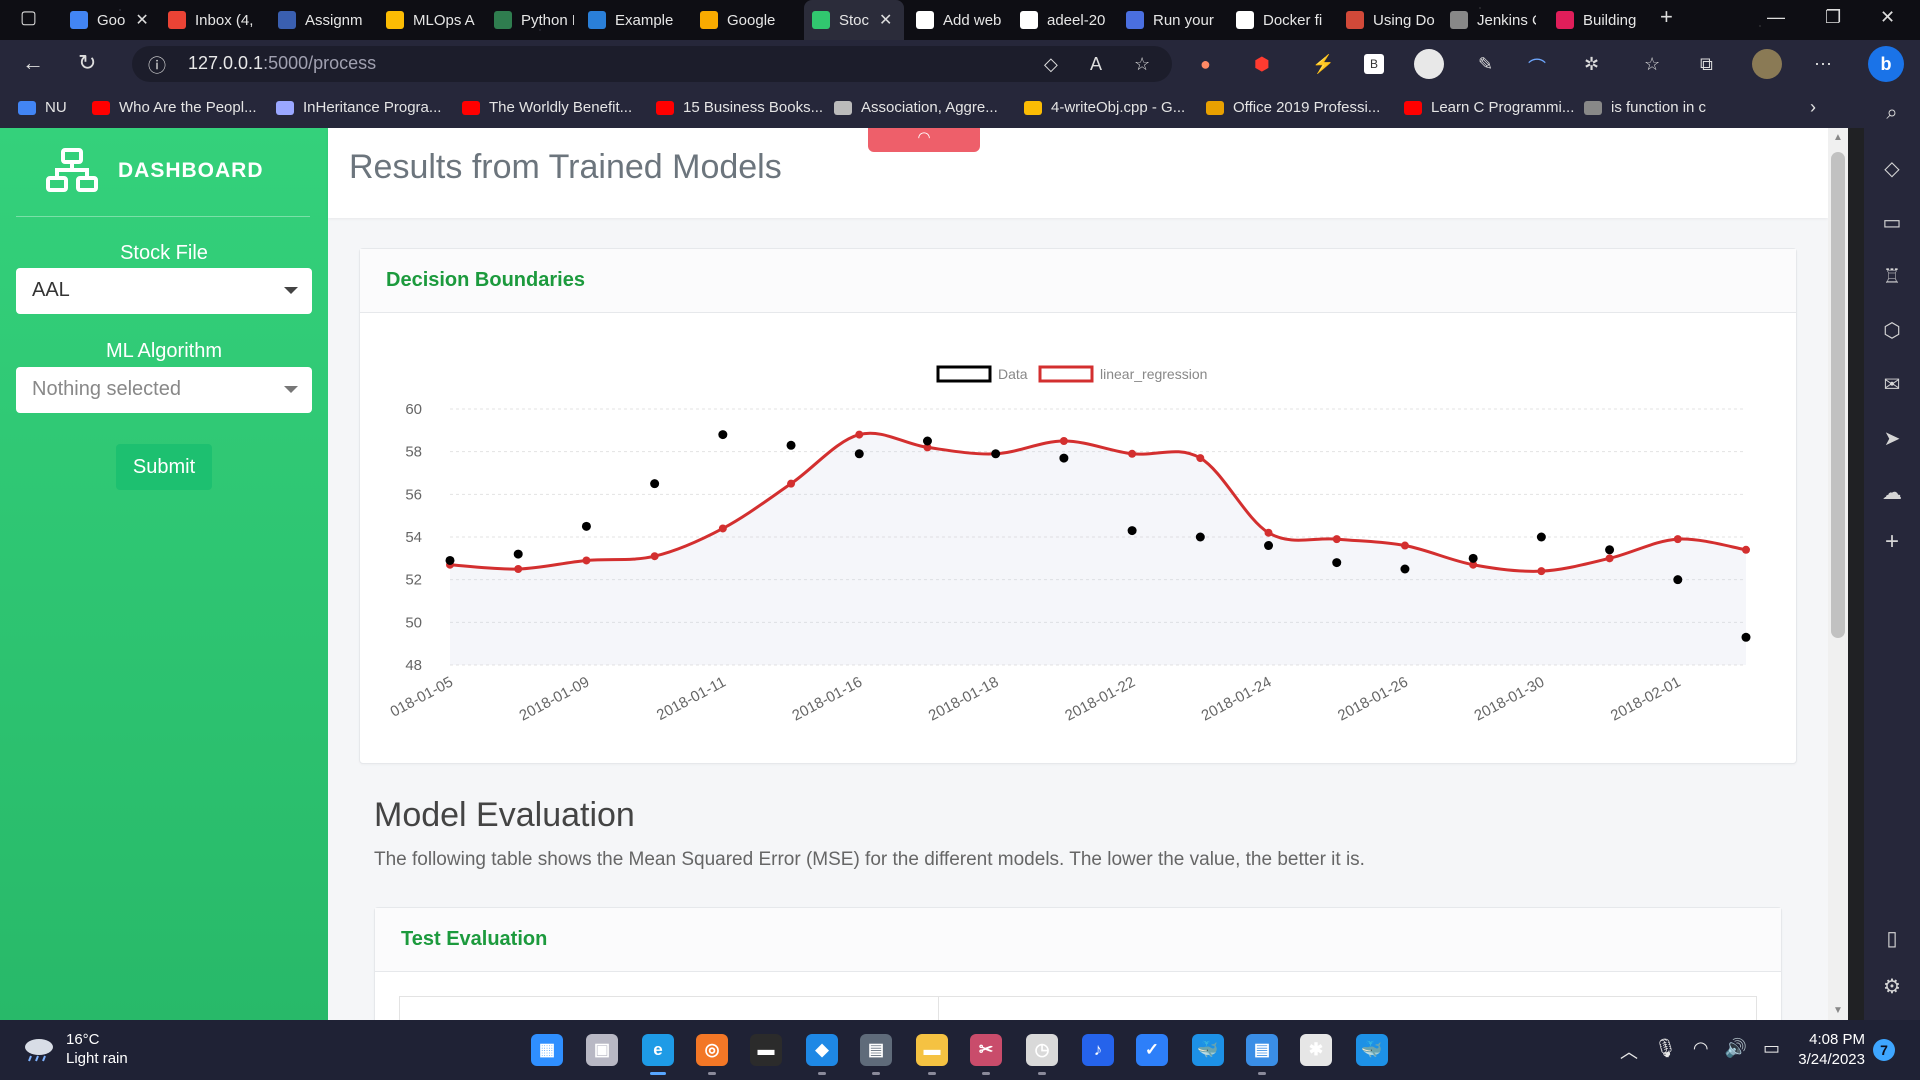 This screenshot has width=1920, height=1080. Describe the element at coordinates (1838, 1010) in the screenshot. I see `scroll-down-icon: ▼` at that location.